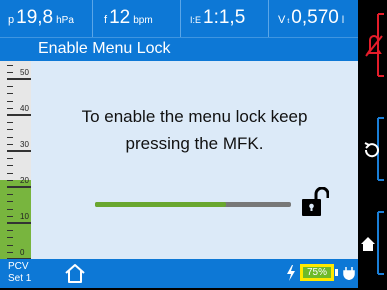 Image resolution: width=387 pixels, height=290 pixels. I want to click on message-line-1: To enable the menu lock keep, so click(194, 116).